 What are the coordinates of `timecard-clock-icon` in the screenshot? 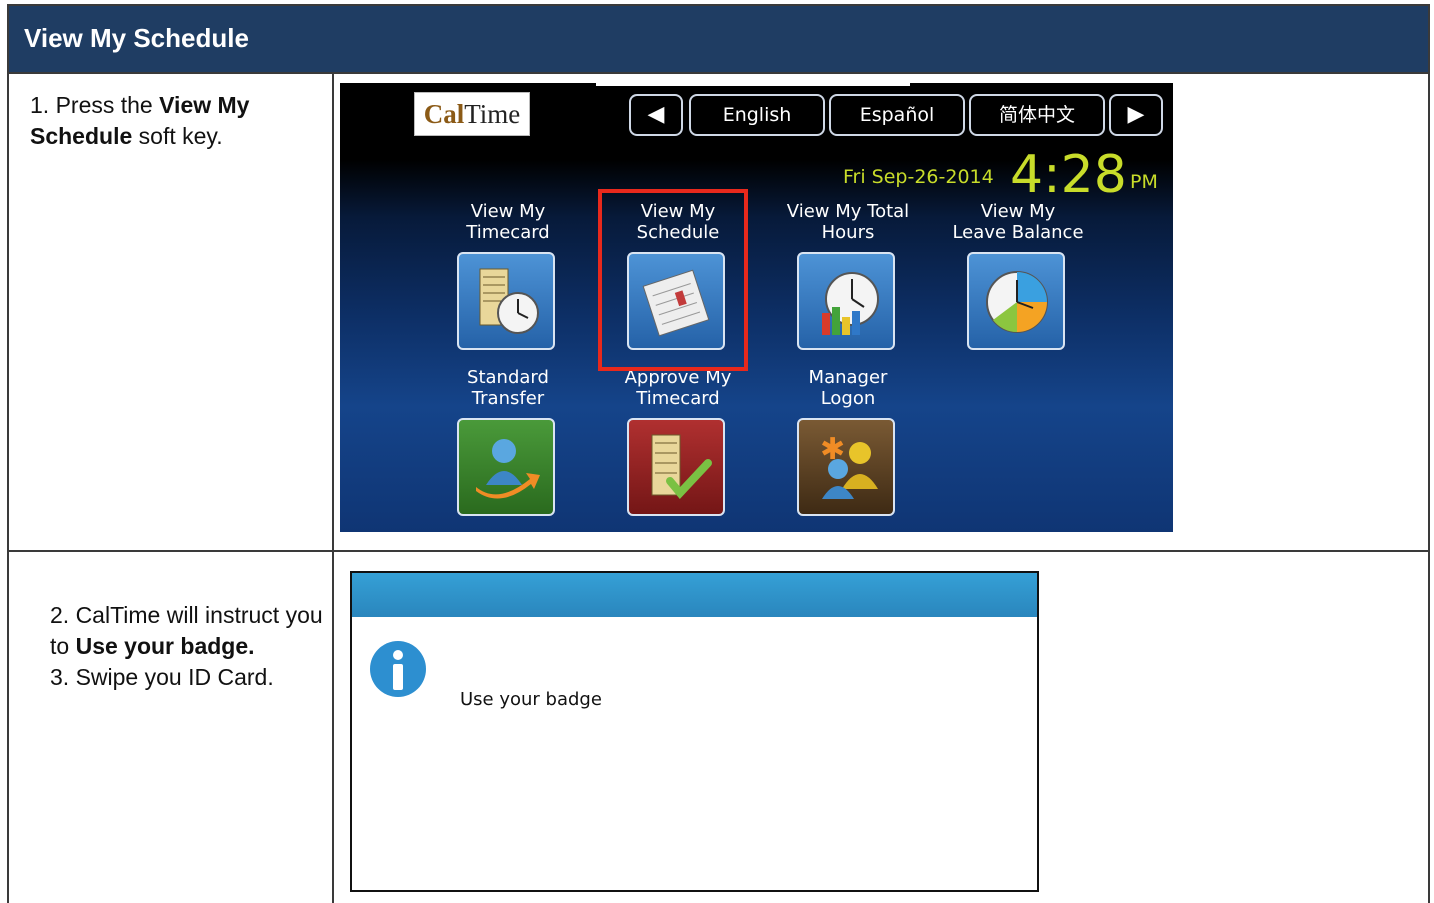 It's located at (509, 301).